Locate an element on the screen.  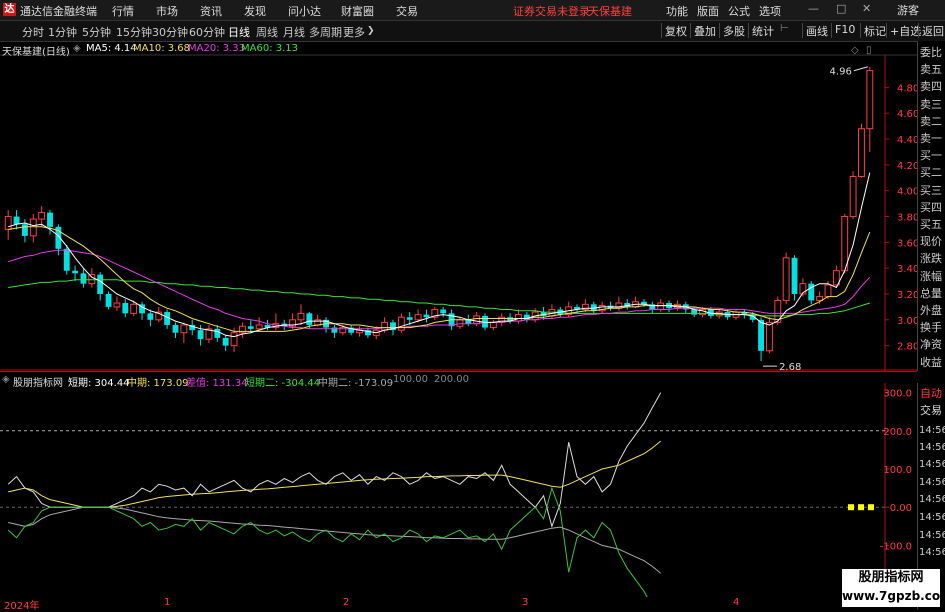
trade-login-notice: 证券交易未登录 is located at coordinates (551, 11).